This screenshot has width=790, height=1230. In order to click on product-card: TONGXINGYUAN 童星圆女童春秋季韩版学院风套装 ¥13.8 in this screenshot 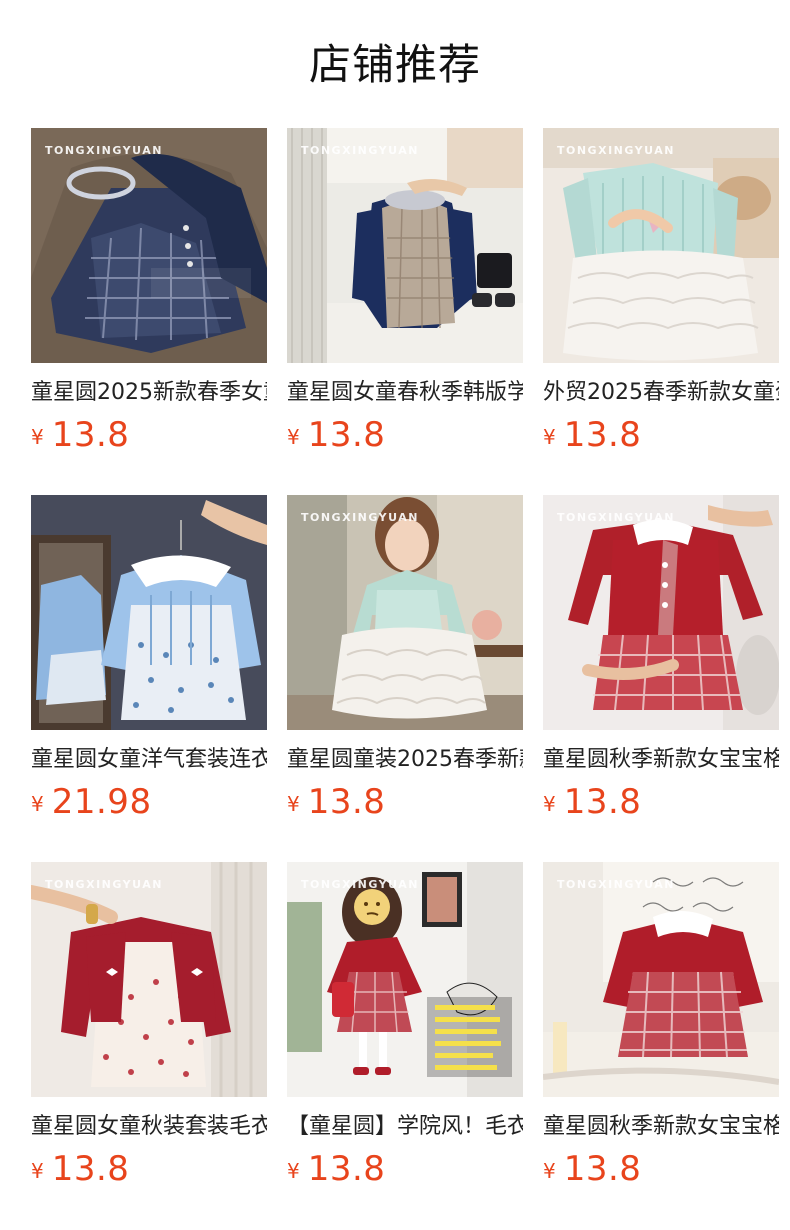, I will do `click(405, 311)`.